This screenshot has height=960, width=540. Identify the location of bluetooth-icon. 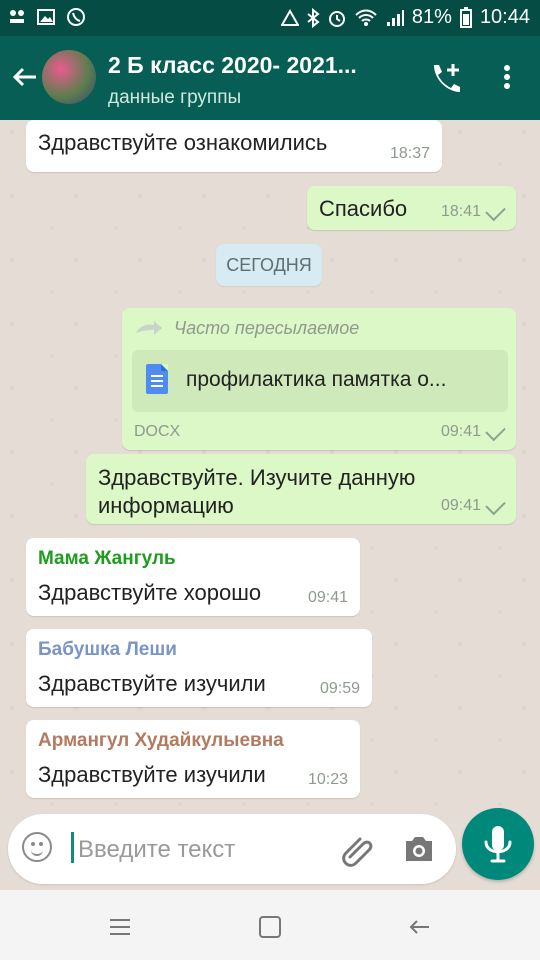
(313, 17).